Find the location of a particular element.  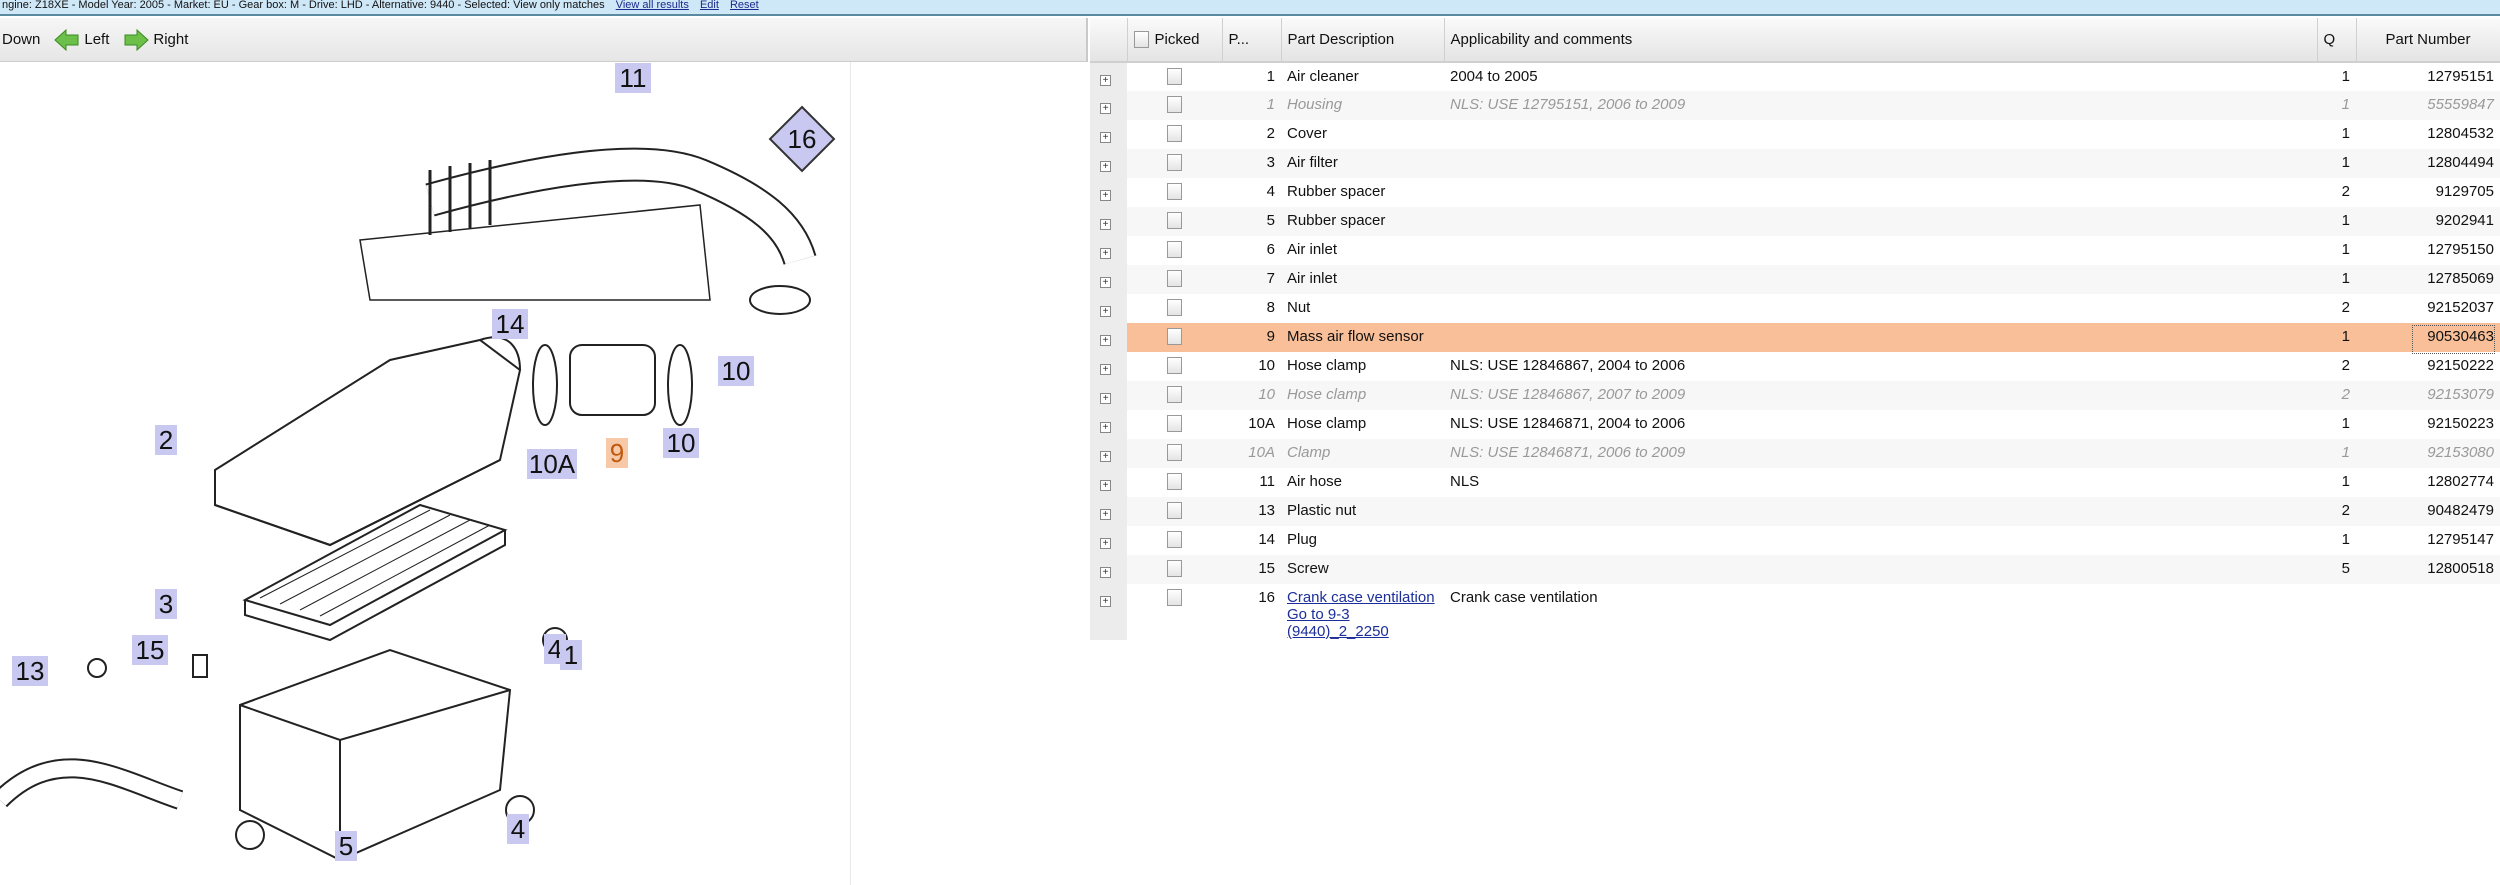

right-button: Right is located at coordinates (155, 39).